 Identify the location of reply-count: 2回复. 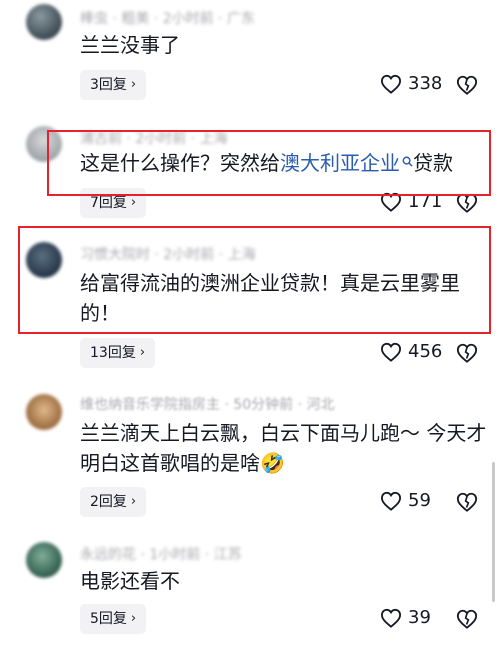
(108, 502).